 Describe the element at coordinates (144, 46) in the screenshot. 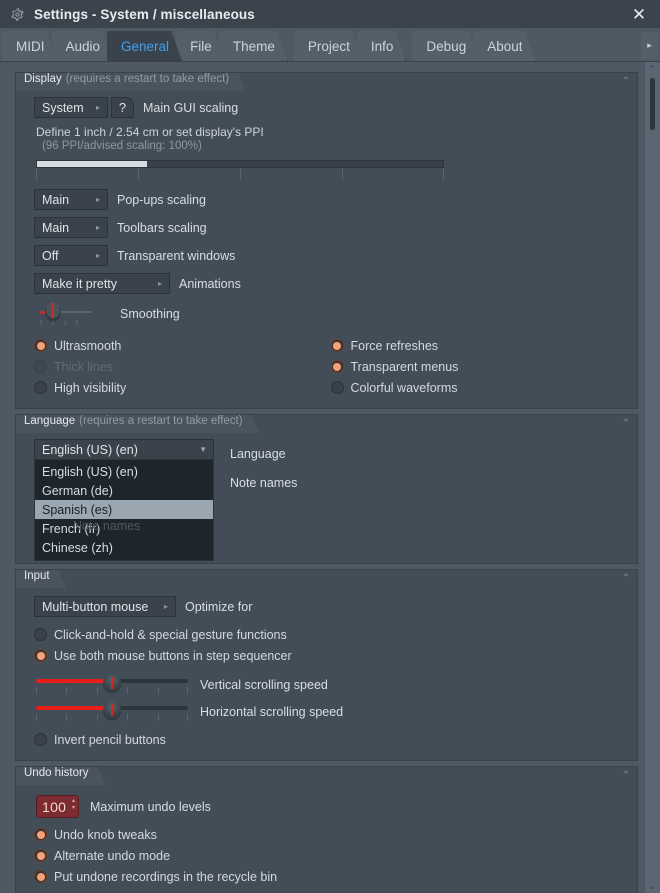

I see `tab-general: General` at that location.